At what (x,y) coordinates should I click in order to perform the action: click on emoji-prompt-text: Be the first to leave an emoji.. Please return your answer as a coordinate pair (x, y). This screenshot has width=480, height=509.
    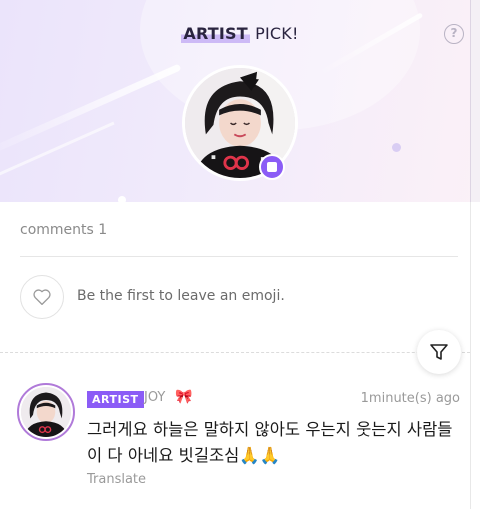
    Looking at the image, I should click on (181, 296).